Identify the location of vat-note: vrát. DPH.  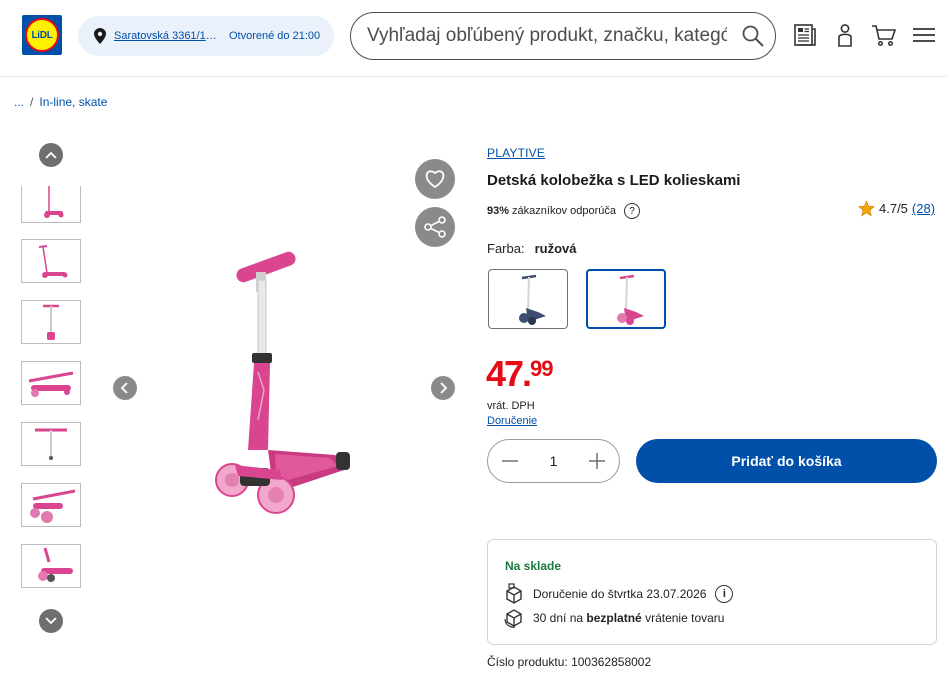
(511, 406).